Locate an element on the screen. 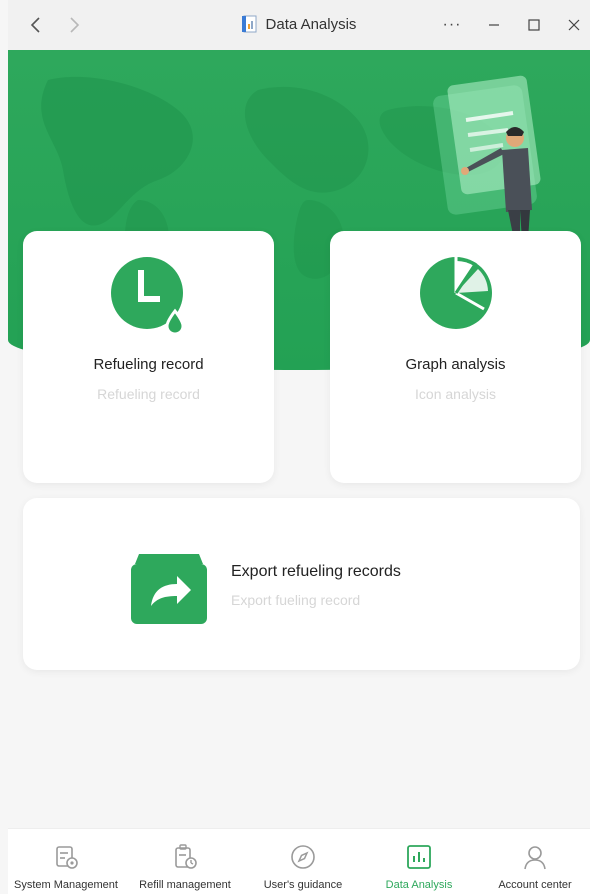 This screenshot has height=894, width=590. export-title: Export refueling records is located at coordinates (316, 571).